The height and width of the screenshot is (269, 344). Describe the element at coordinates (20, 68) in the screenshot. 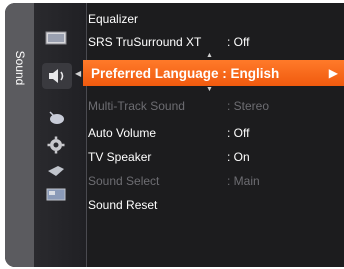

I see `category-label: Sound` at that location.